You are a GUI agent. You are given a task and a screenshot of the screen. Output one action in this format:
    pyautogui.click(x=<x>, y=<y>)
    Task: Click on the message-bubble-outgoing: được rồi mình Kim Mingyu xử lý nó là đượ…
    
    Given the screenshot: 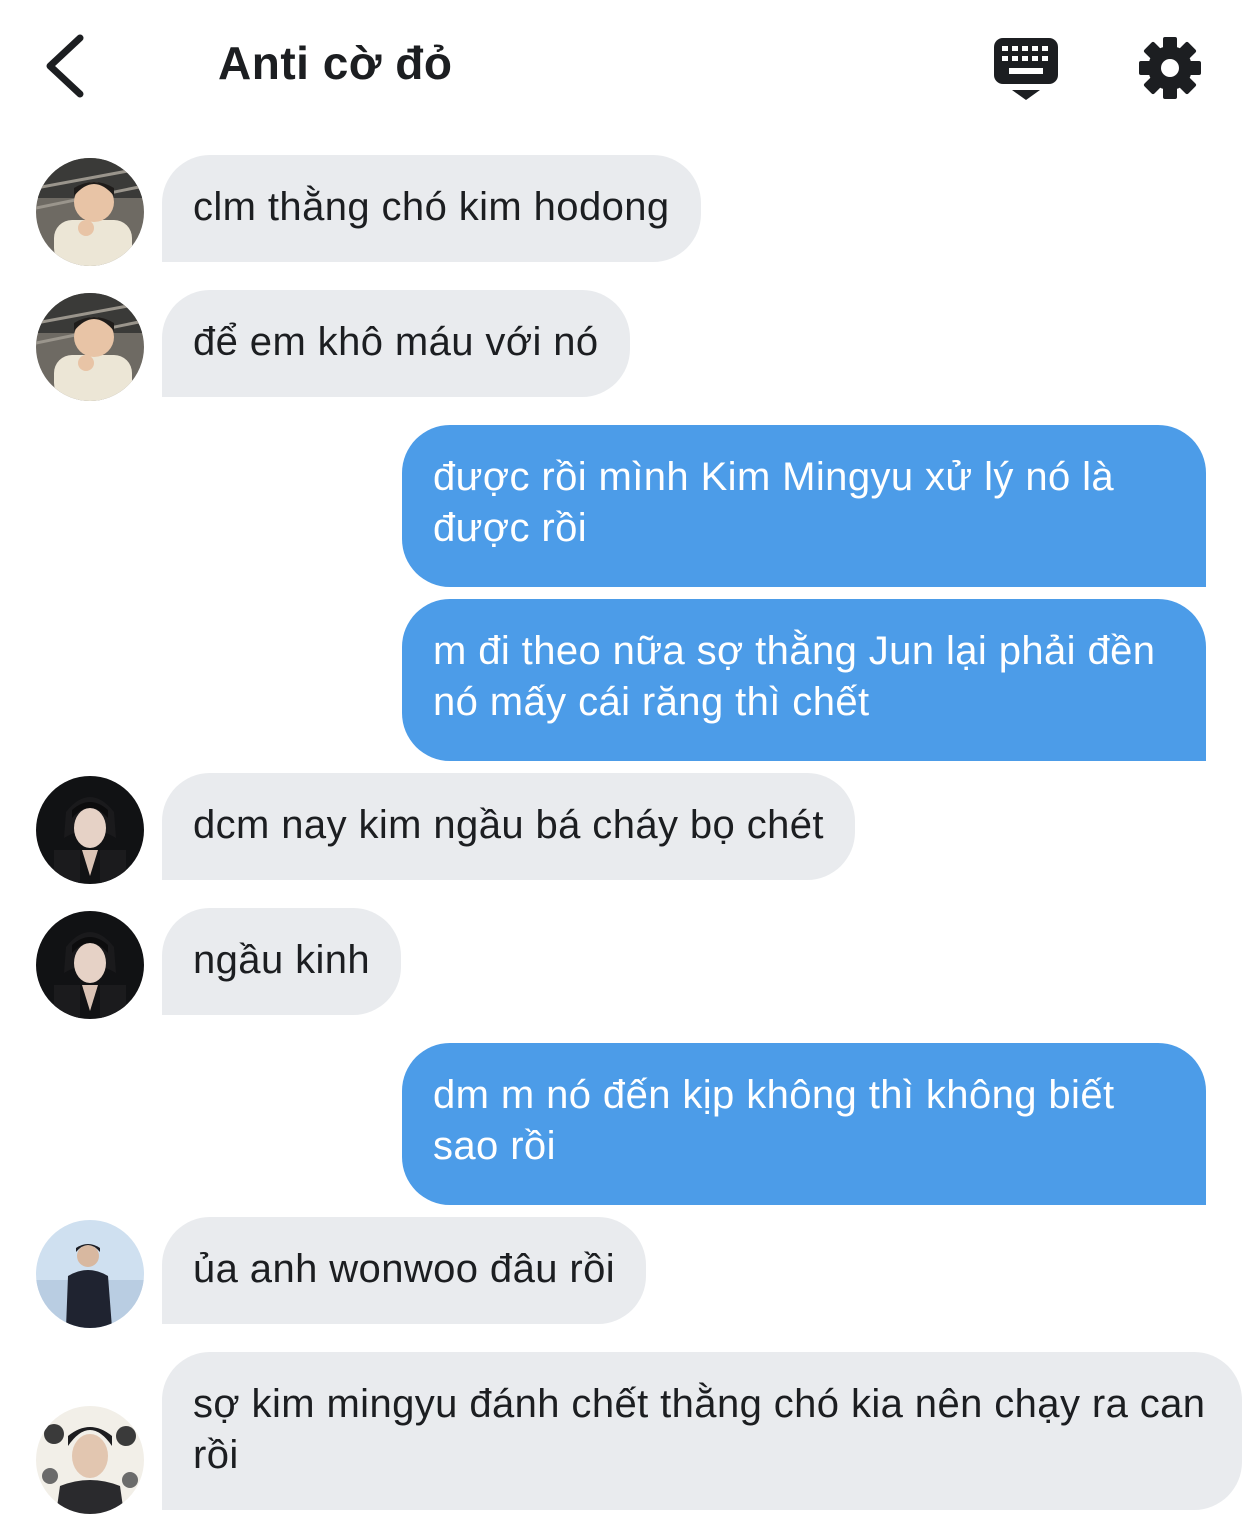 What is the action you would take?
    pyautogui.click(x=804, y=506)
    